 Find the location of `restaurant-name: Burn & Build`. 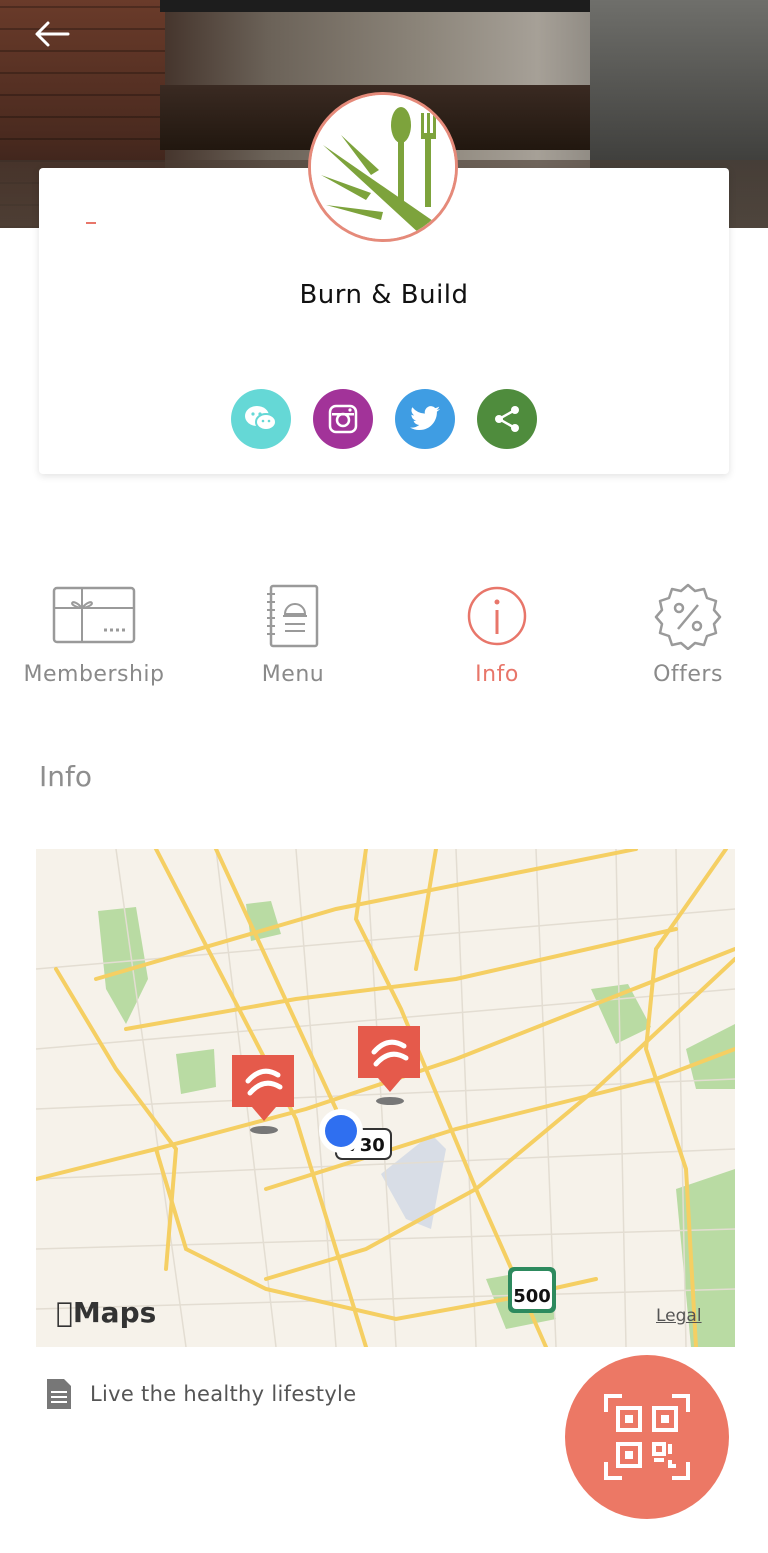

restaurant-name: Burn & Build is located at coordinates (384, 295).